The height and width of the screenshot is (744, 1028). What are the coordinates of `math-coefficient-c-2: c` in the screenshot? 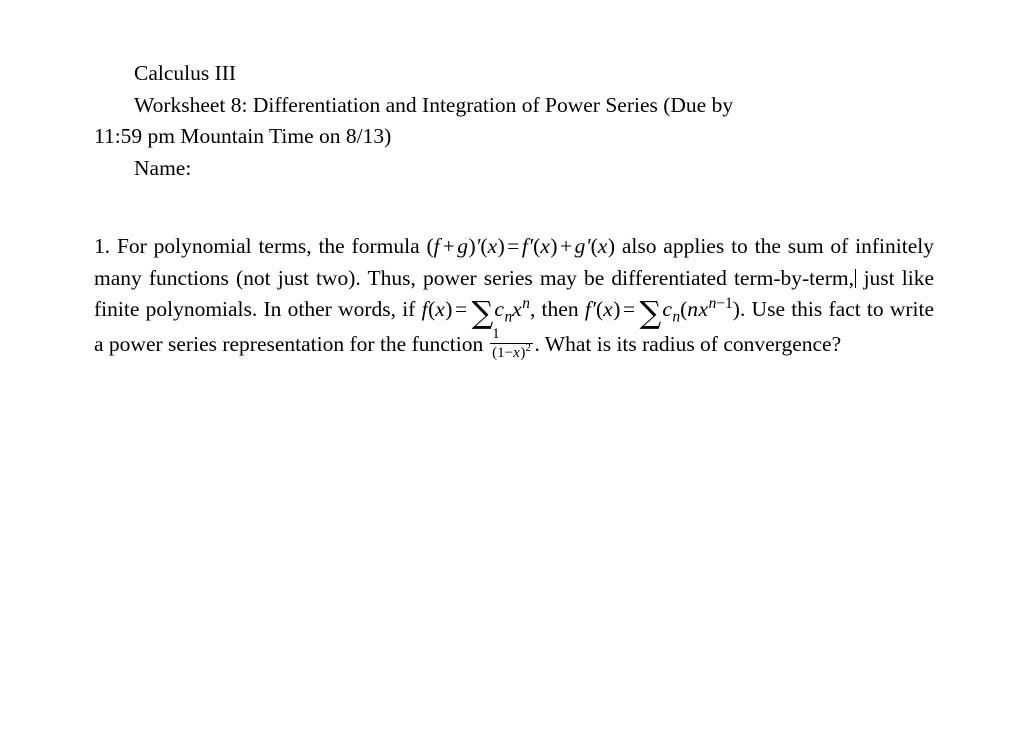 It's located at (667, 309).